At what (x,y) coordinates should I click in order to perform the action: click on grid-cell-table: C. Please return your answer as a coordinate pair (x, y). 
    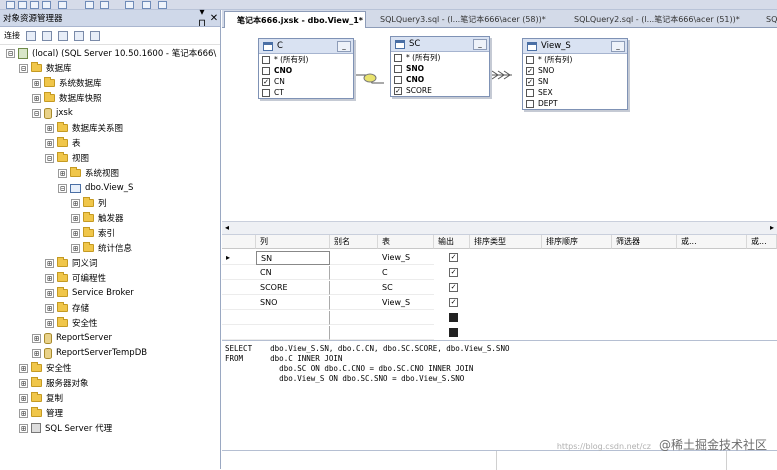
    Looking at the image, I should click on (406, 273).